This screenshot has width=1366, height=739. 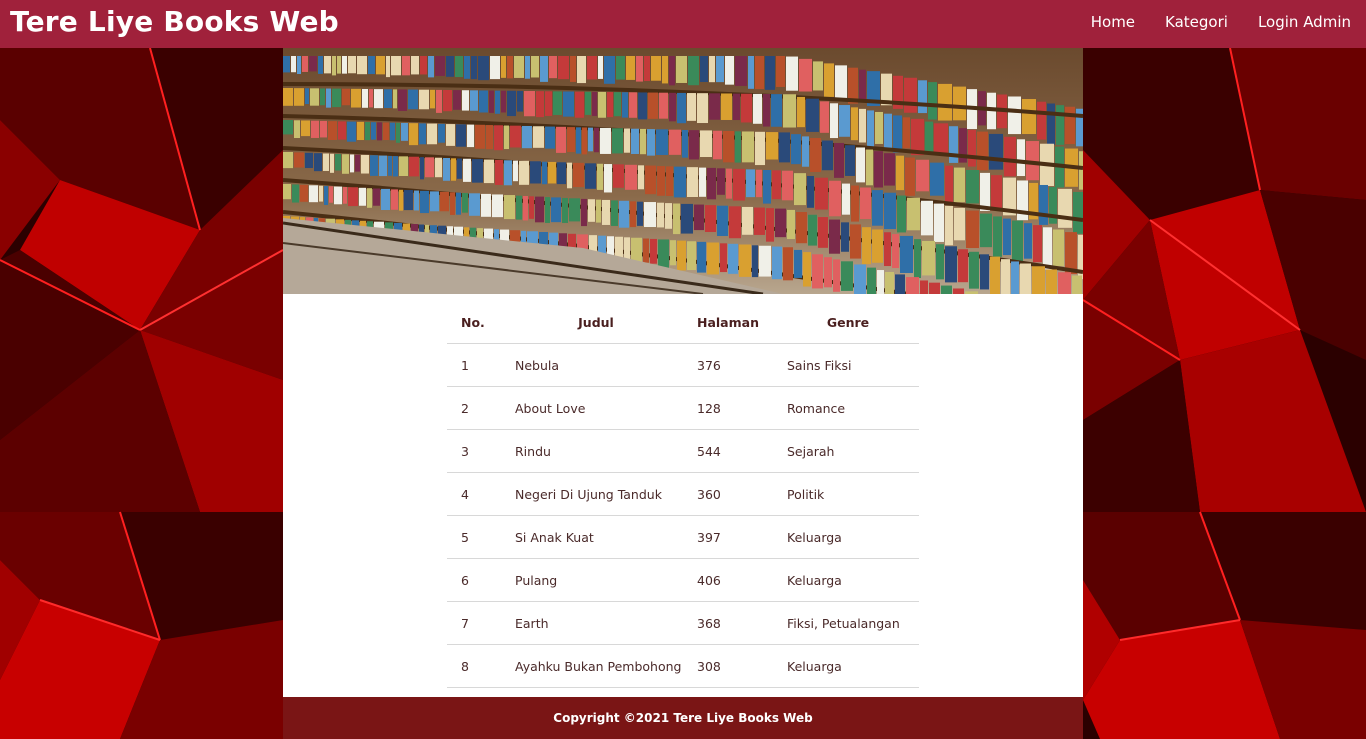 I want to click on cell-halaman: 376, so click(x=732, y=365).